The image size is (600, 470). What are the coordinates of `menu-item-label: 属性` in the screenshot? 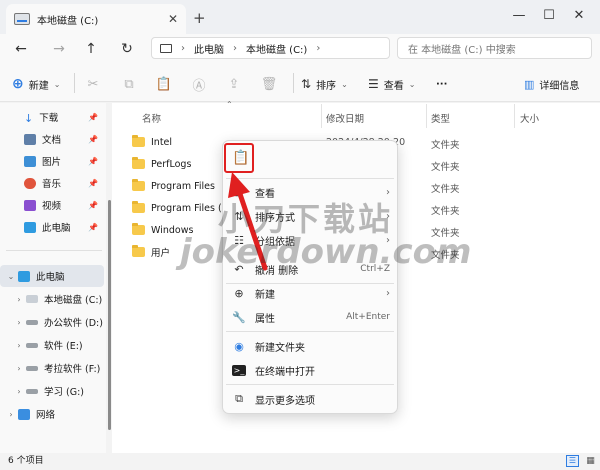 It's located at (265, 319).